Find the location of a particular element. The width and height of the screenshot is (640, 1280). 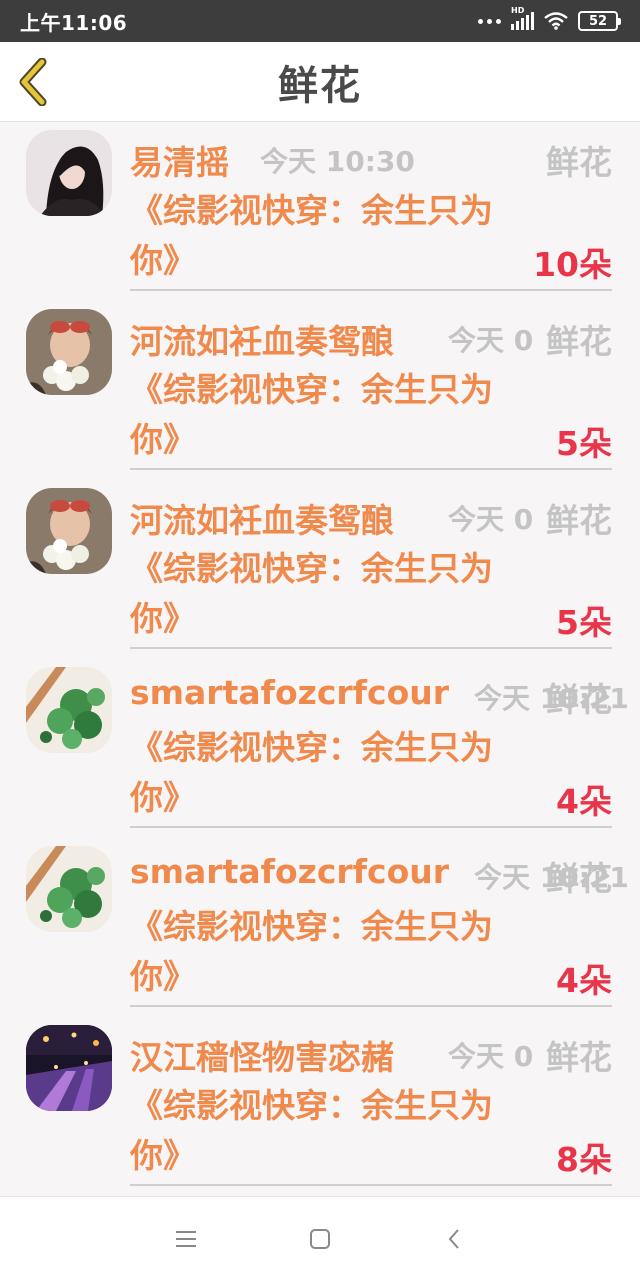

menu-icon is located at coordinates (186, 1238).